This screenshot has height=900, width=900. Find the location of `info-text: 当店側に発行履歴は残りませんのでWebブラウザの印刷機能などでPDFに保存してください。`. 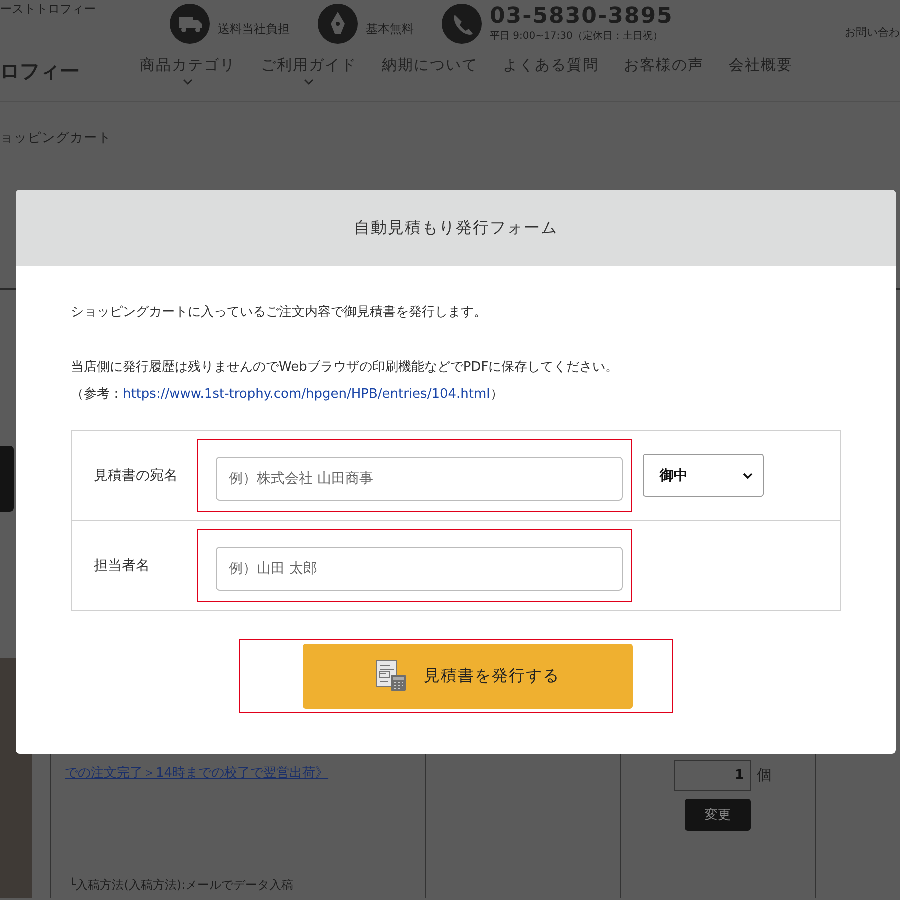

info-text: 当店側に発行履歴は残りませんのでWebブラウザの印刷機能などでPDFに保存してください。 is located at coordinates (345, 368).